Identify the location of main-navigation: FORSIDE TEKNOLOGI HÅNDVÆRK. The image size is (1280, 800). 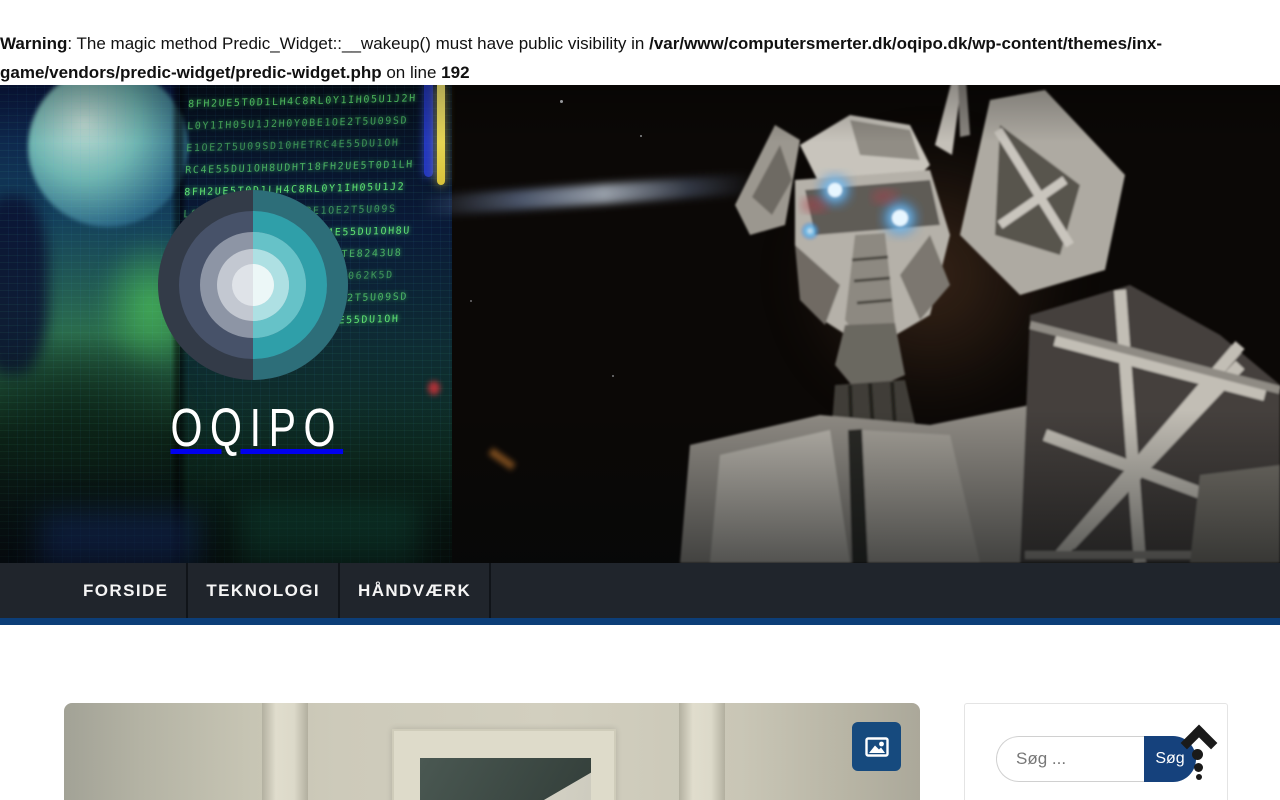
(640, 590).